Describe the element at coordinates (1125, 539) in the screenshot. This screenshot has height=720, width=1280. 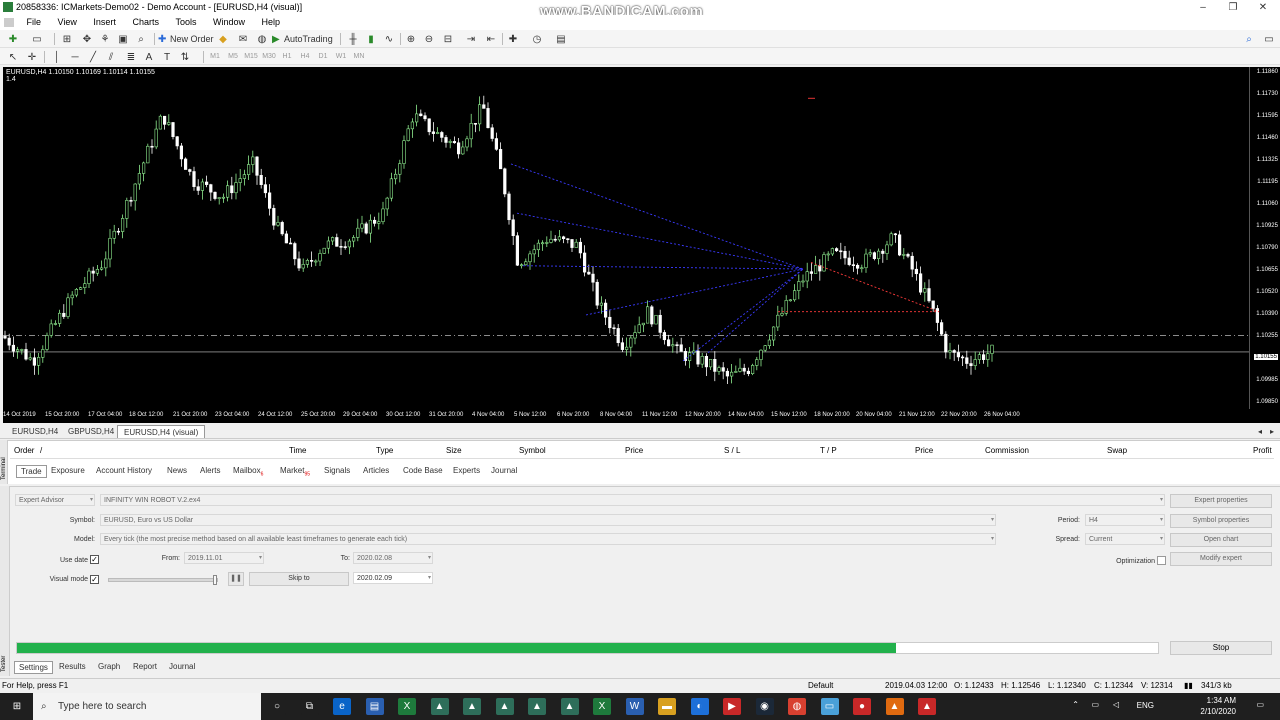
I see `spread-select: Current ▾` at that location.